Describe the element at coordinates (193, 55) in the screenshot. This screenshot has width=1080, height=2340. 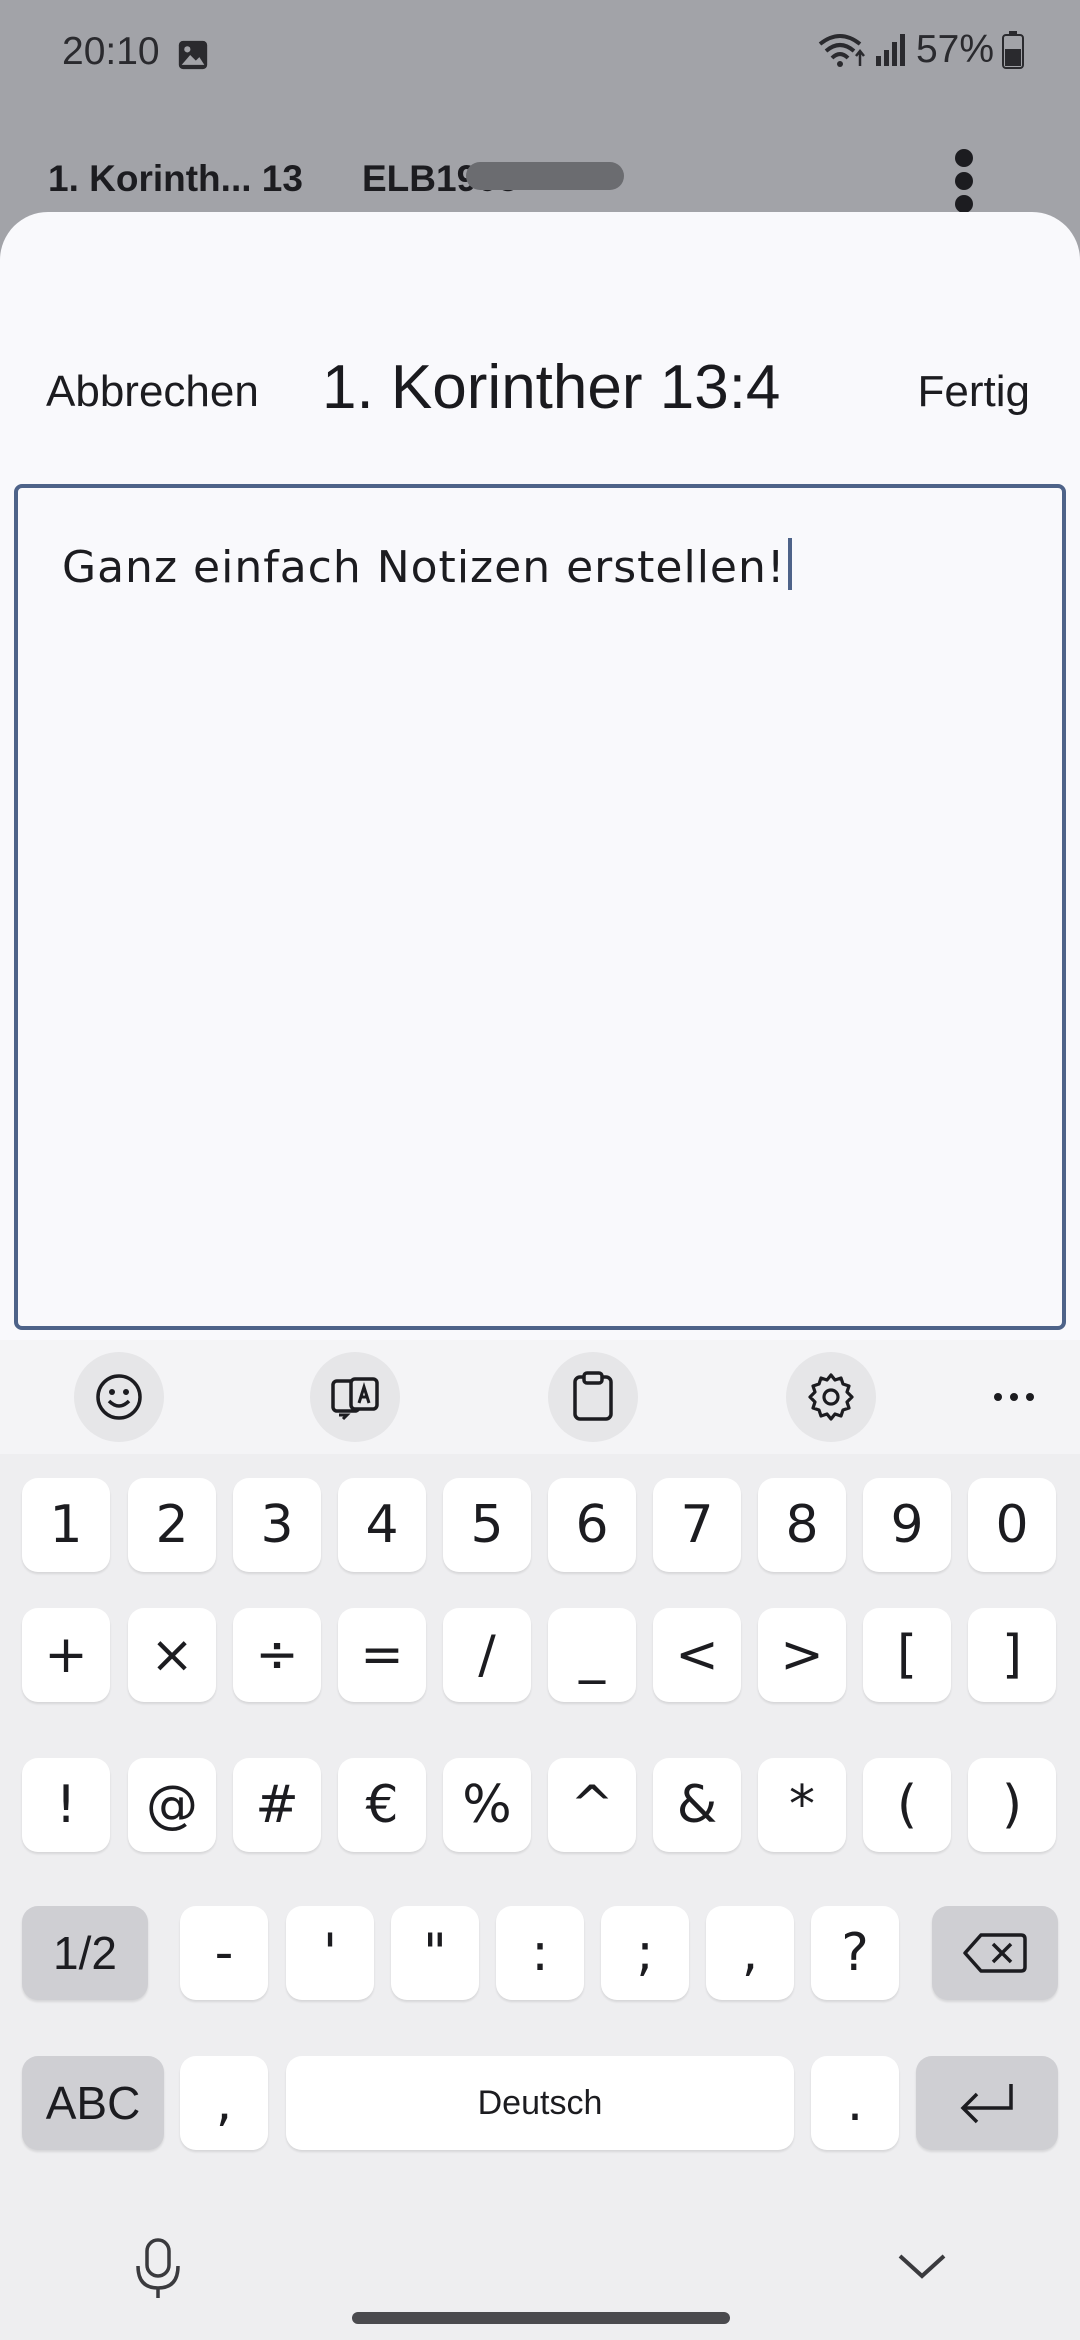
I see `image-icon` at that location.